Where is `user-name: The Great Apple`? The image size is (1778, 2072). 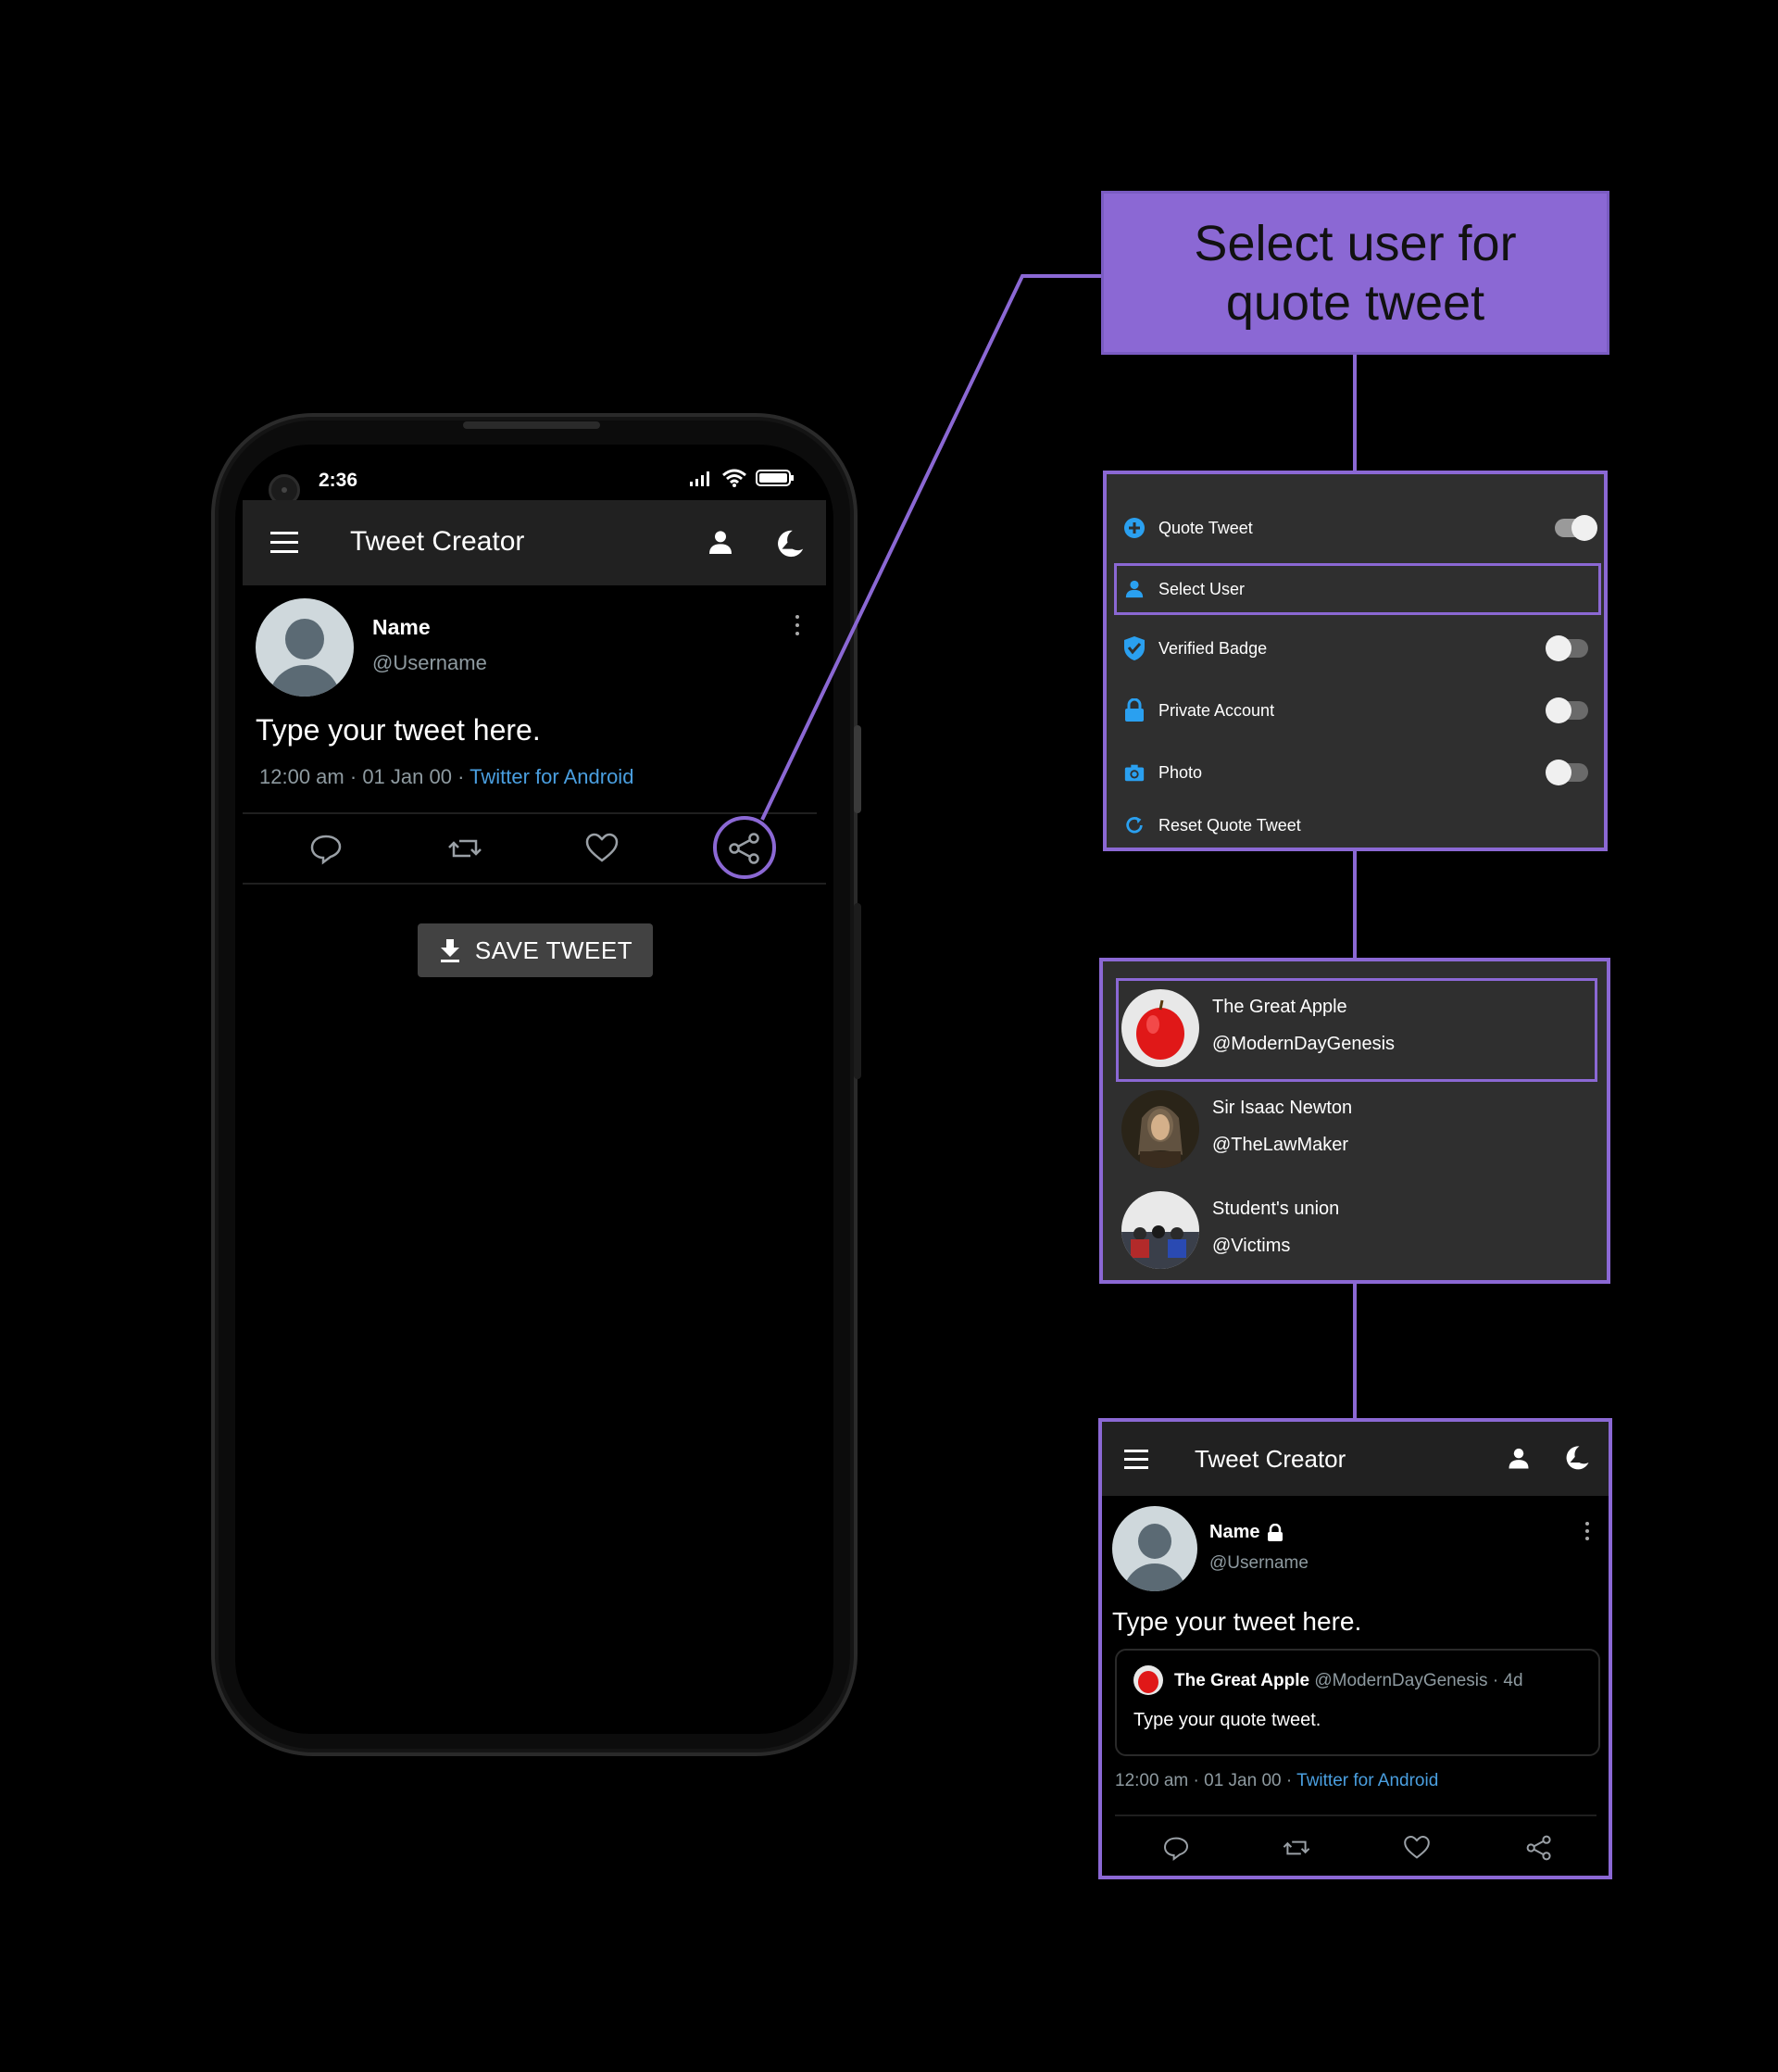 user-name: The Great Apple is located at coordinates (1279, 1007).